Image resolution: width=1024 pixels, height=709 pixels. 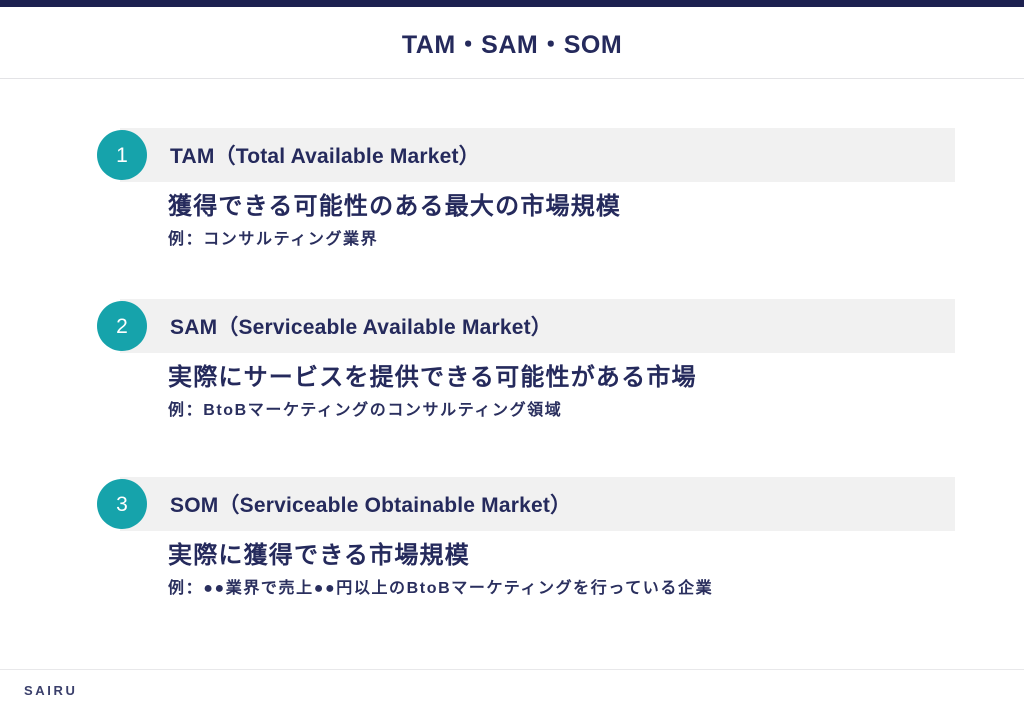 What do you see at coordinates (432, 377) in the screenshot?
I see `section-description-sam: 実際にサービスを提供できる可能性がある市場` at bounding box center [432, 377].